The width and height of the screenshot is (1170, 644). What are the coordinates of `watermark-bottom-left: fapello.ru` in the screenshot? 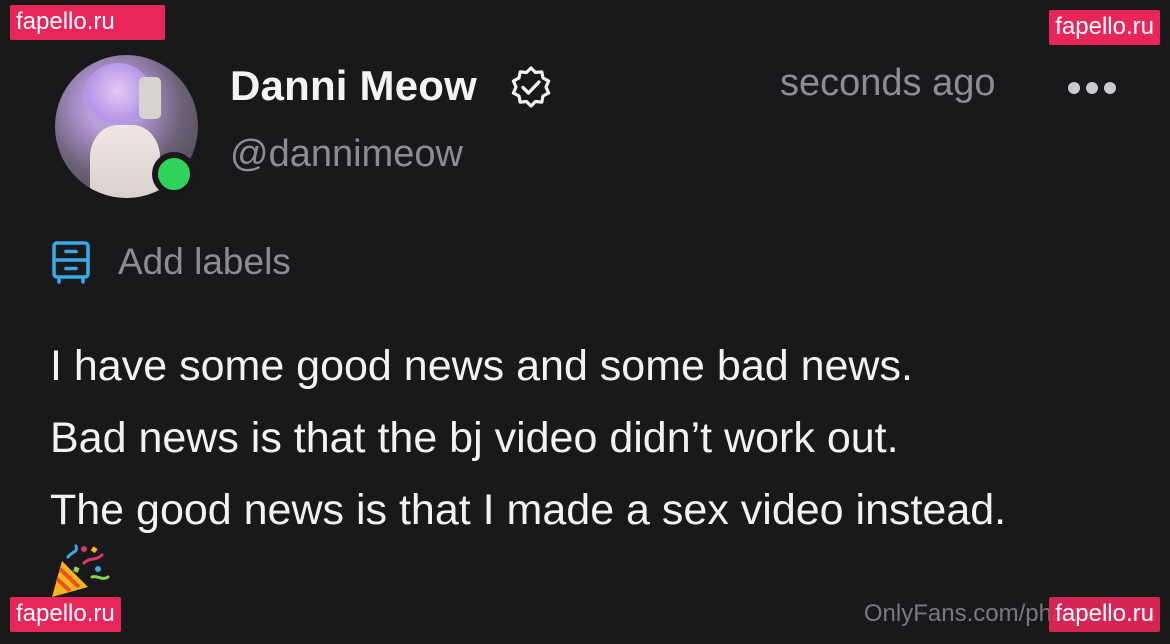 It's located at (65, 614).